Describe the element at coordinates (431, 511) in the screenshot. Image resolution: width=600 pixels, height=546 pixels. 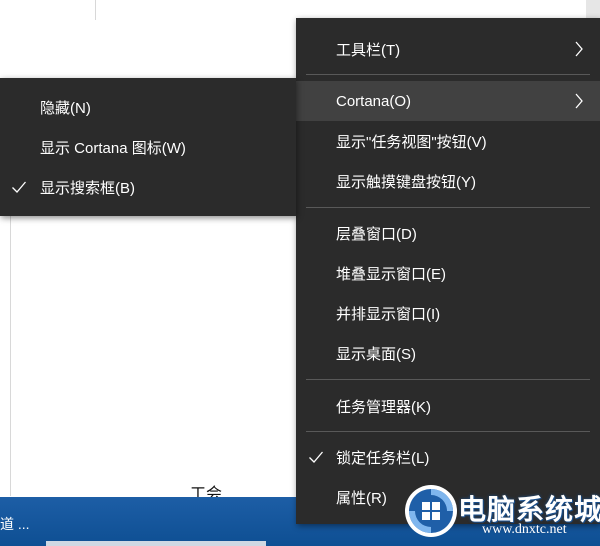
I see `site-logo-icon` at that location.